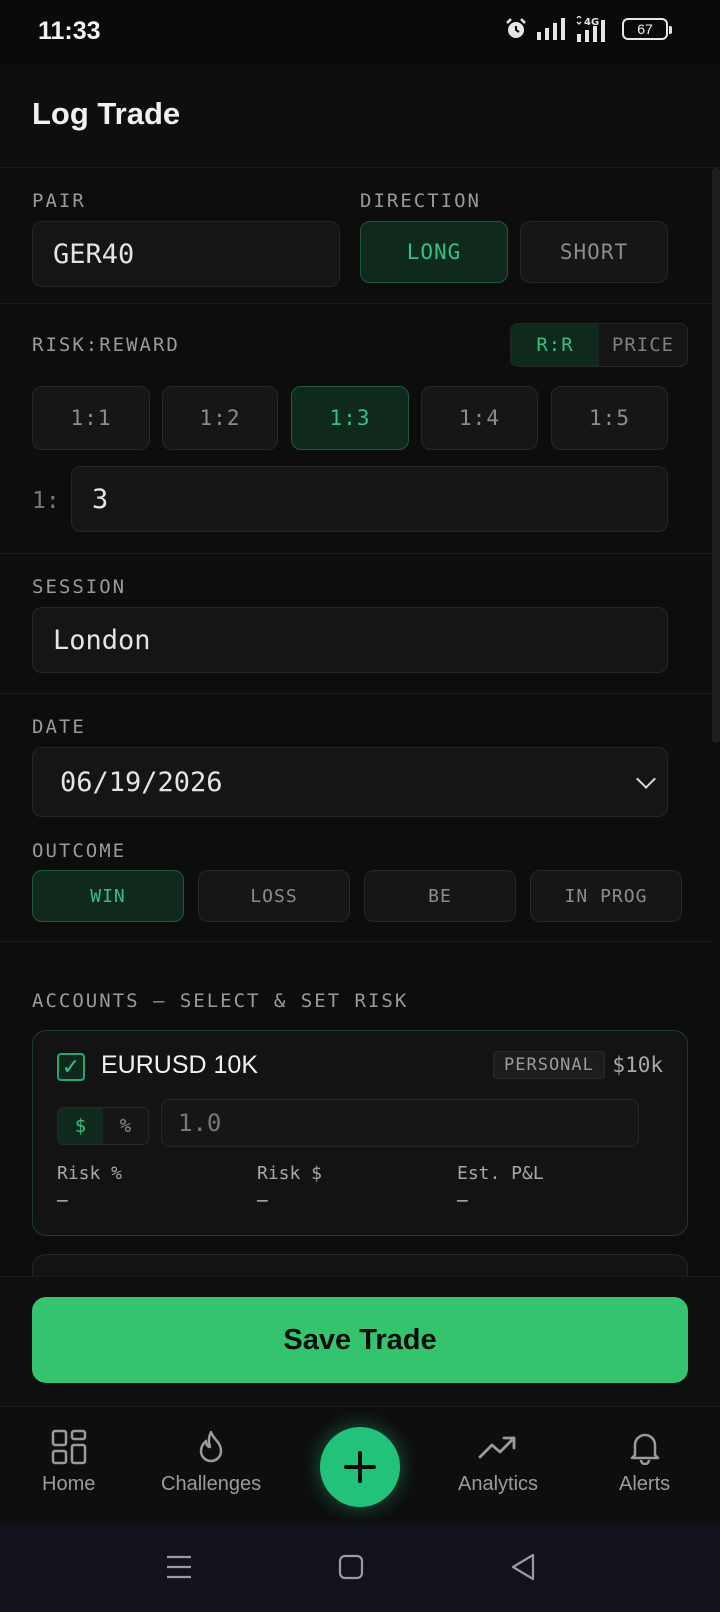  I want to click on outcome-in-progress-button: IN PROG, so click(606, 896).